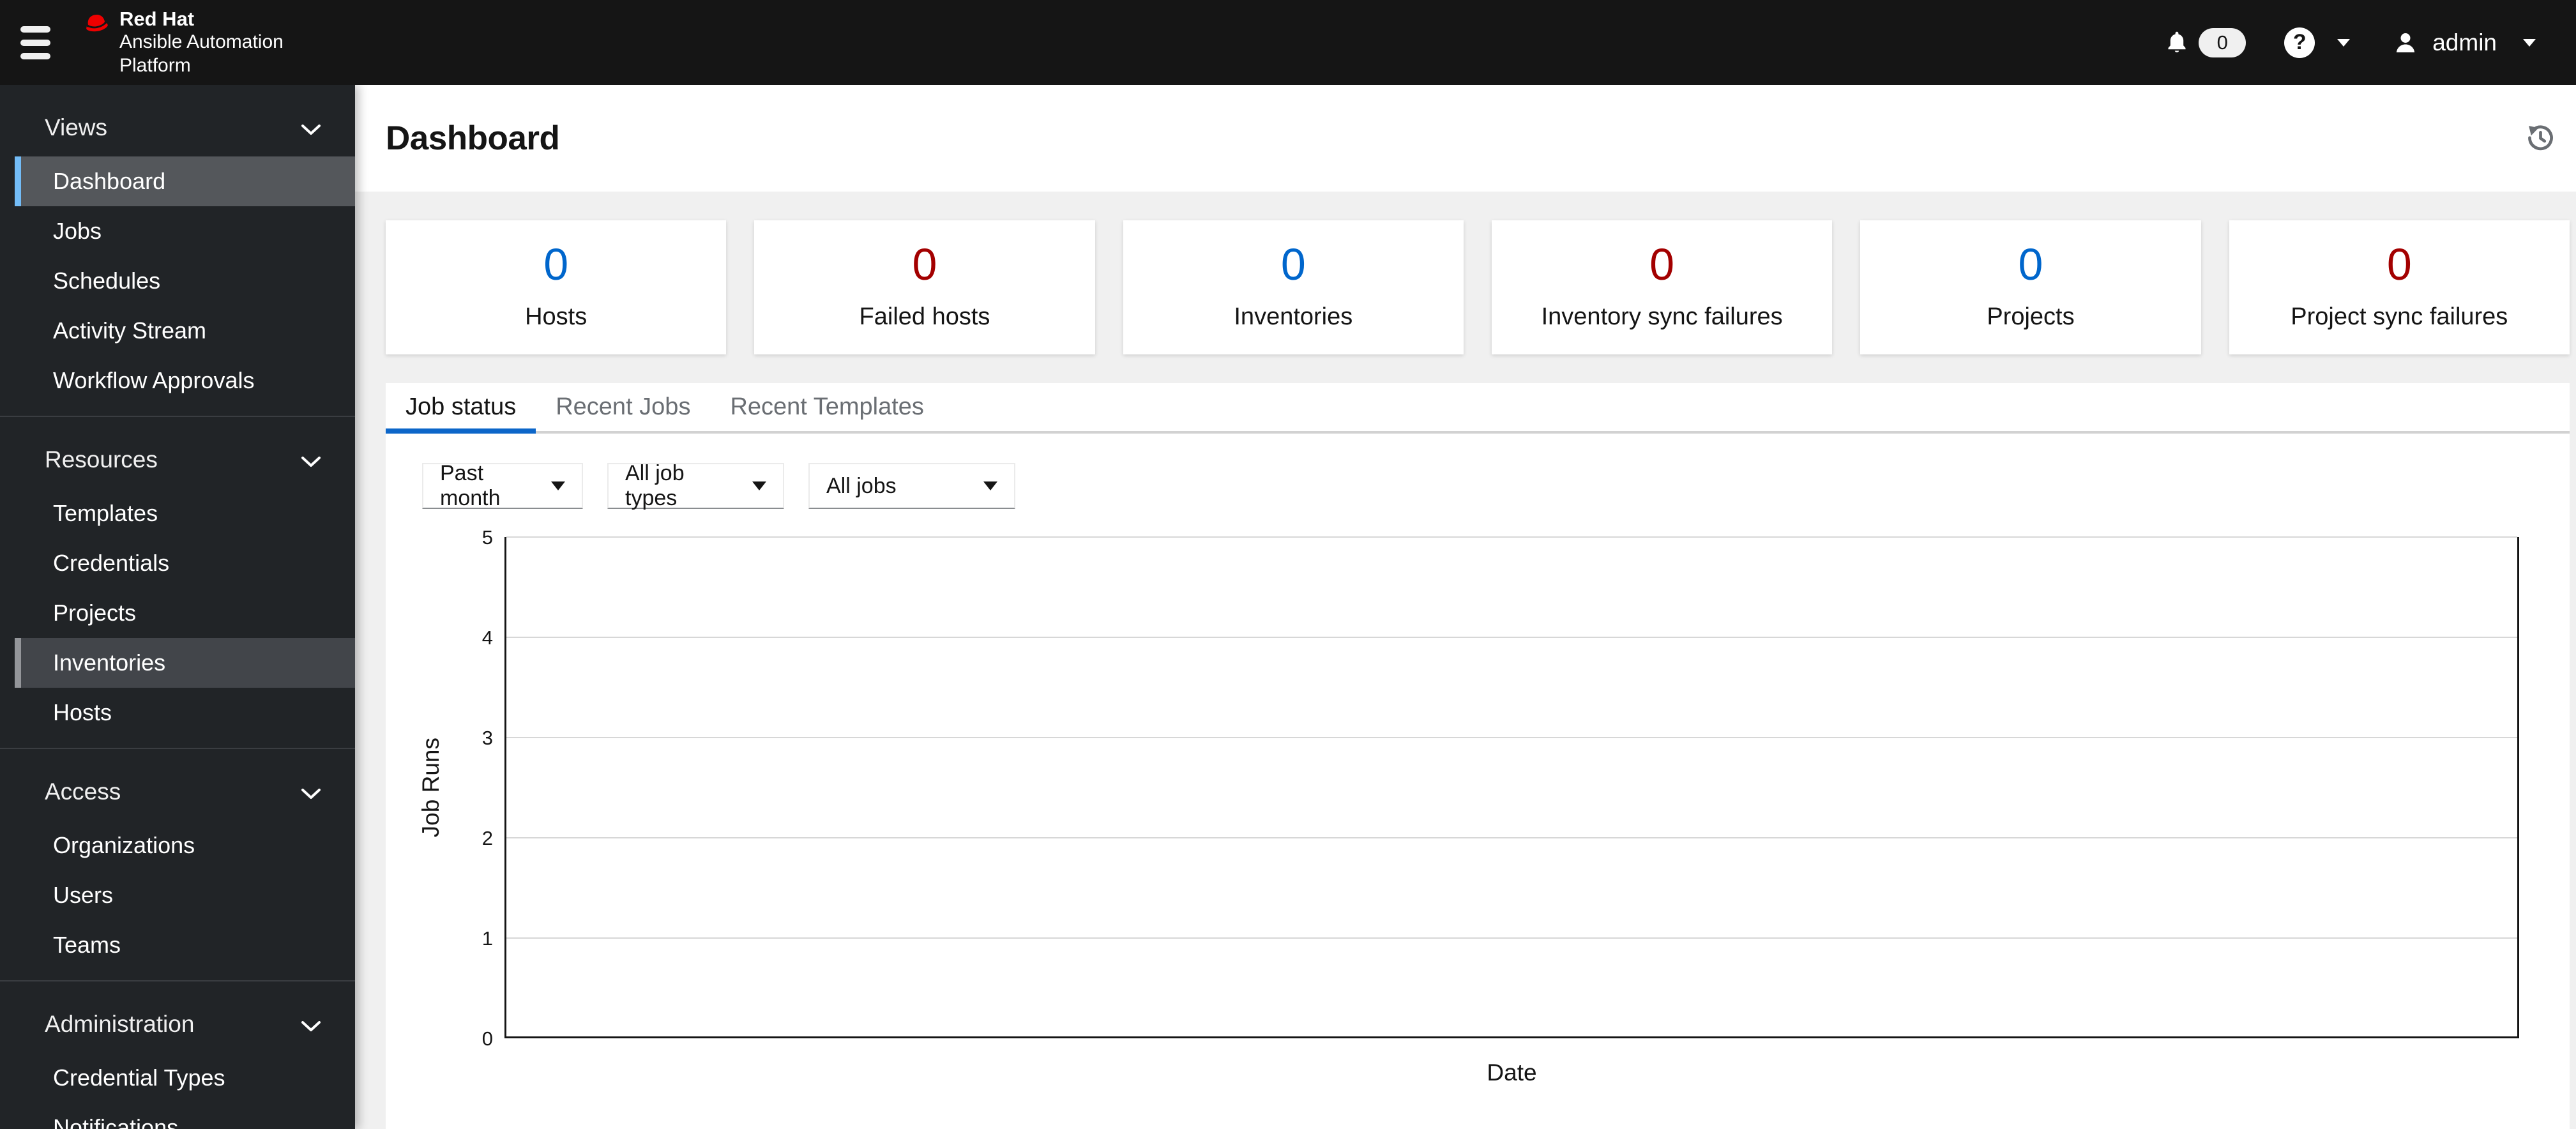  Describe the element at coordinates (2031, 316) in the screenshot. I see `summary-card-label: Projects` at that location.